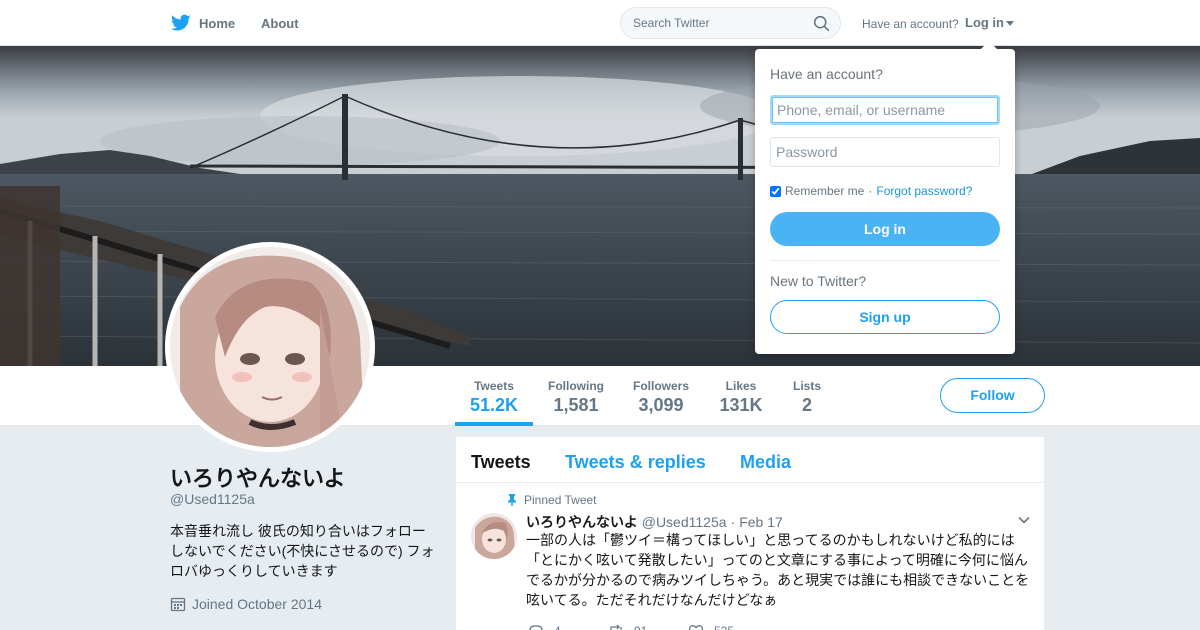 The height and width of the screenshot is (630, 1200). What do you see at coordinates (576, 405) in the screenshot?
I see `stat-following-value: 1,581` at bounding box center [576, 405].